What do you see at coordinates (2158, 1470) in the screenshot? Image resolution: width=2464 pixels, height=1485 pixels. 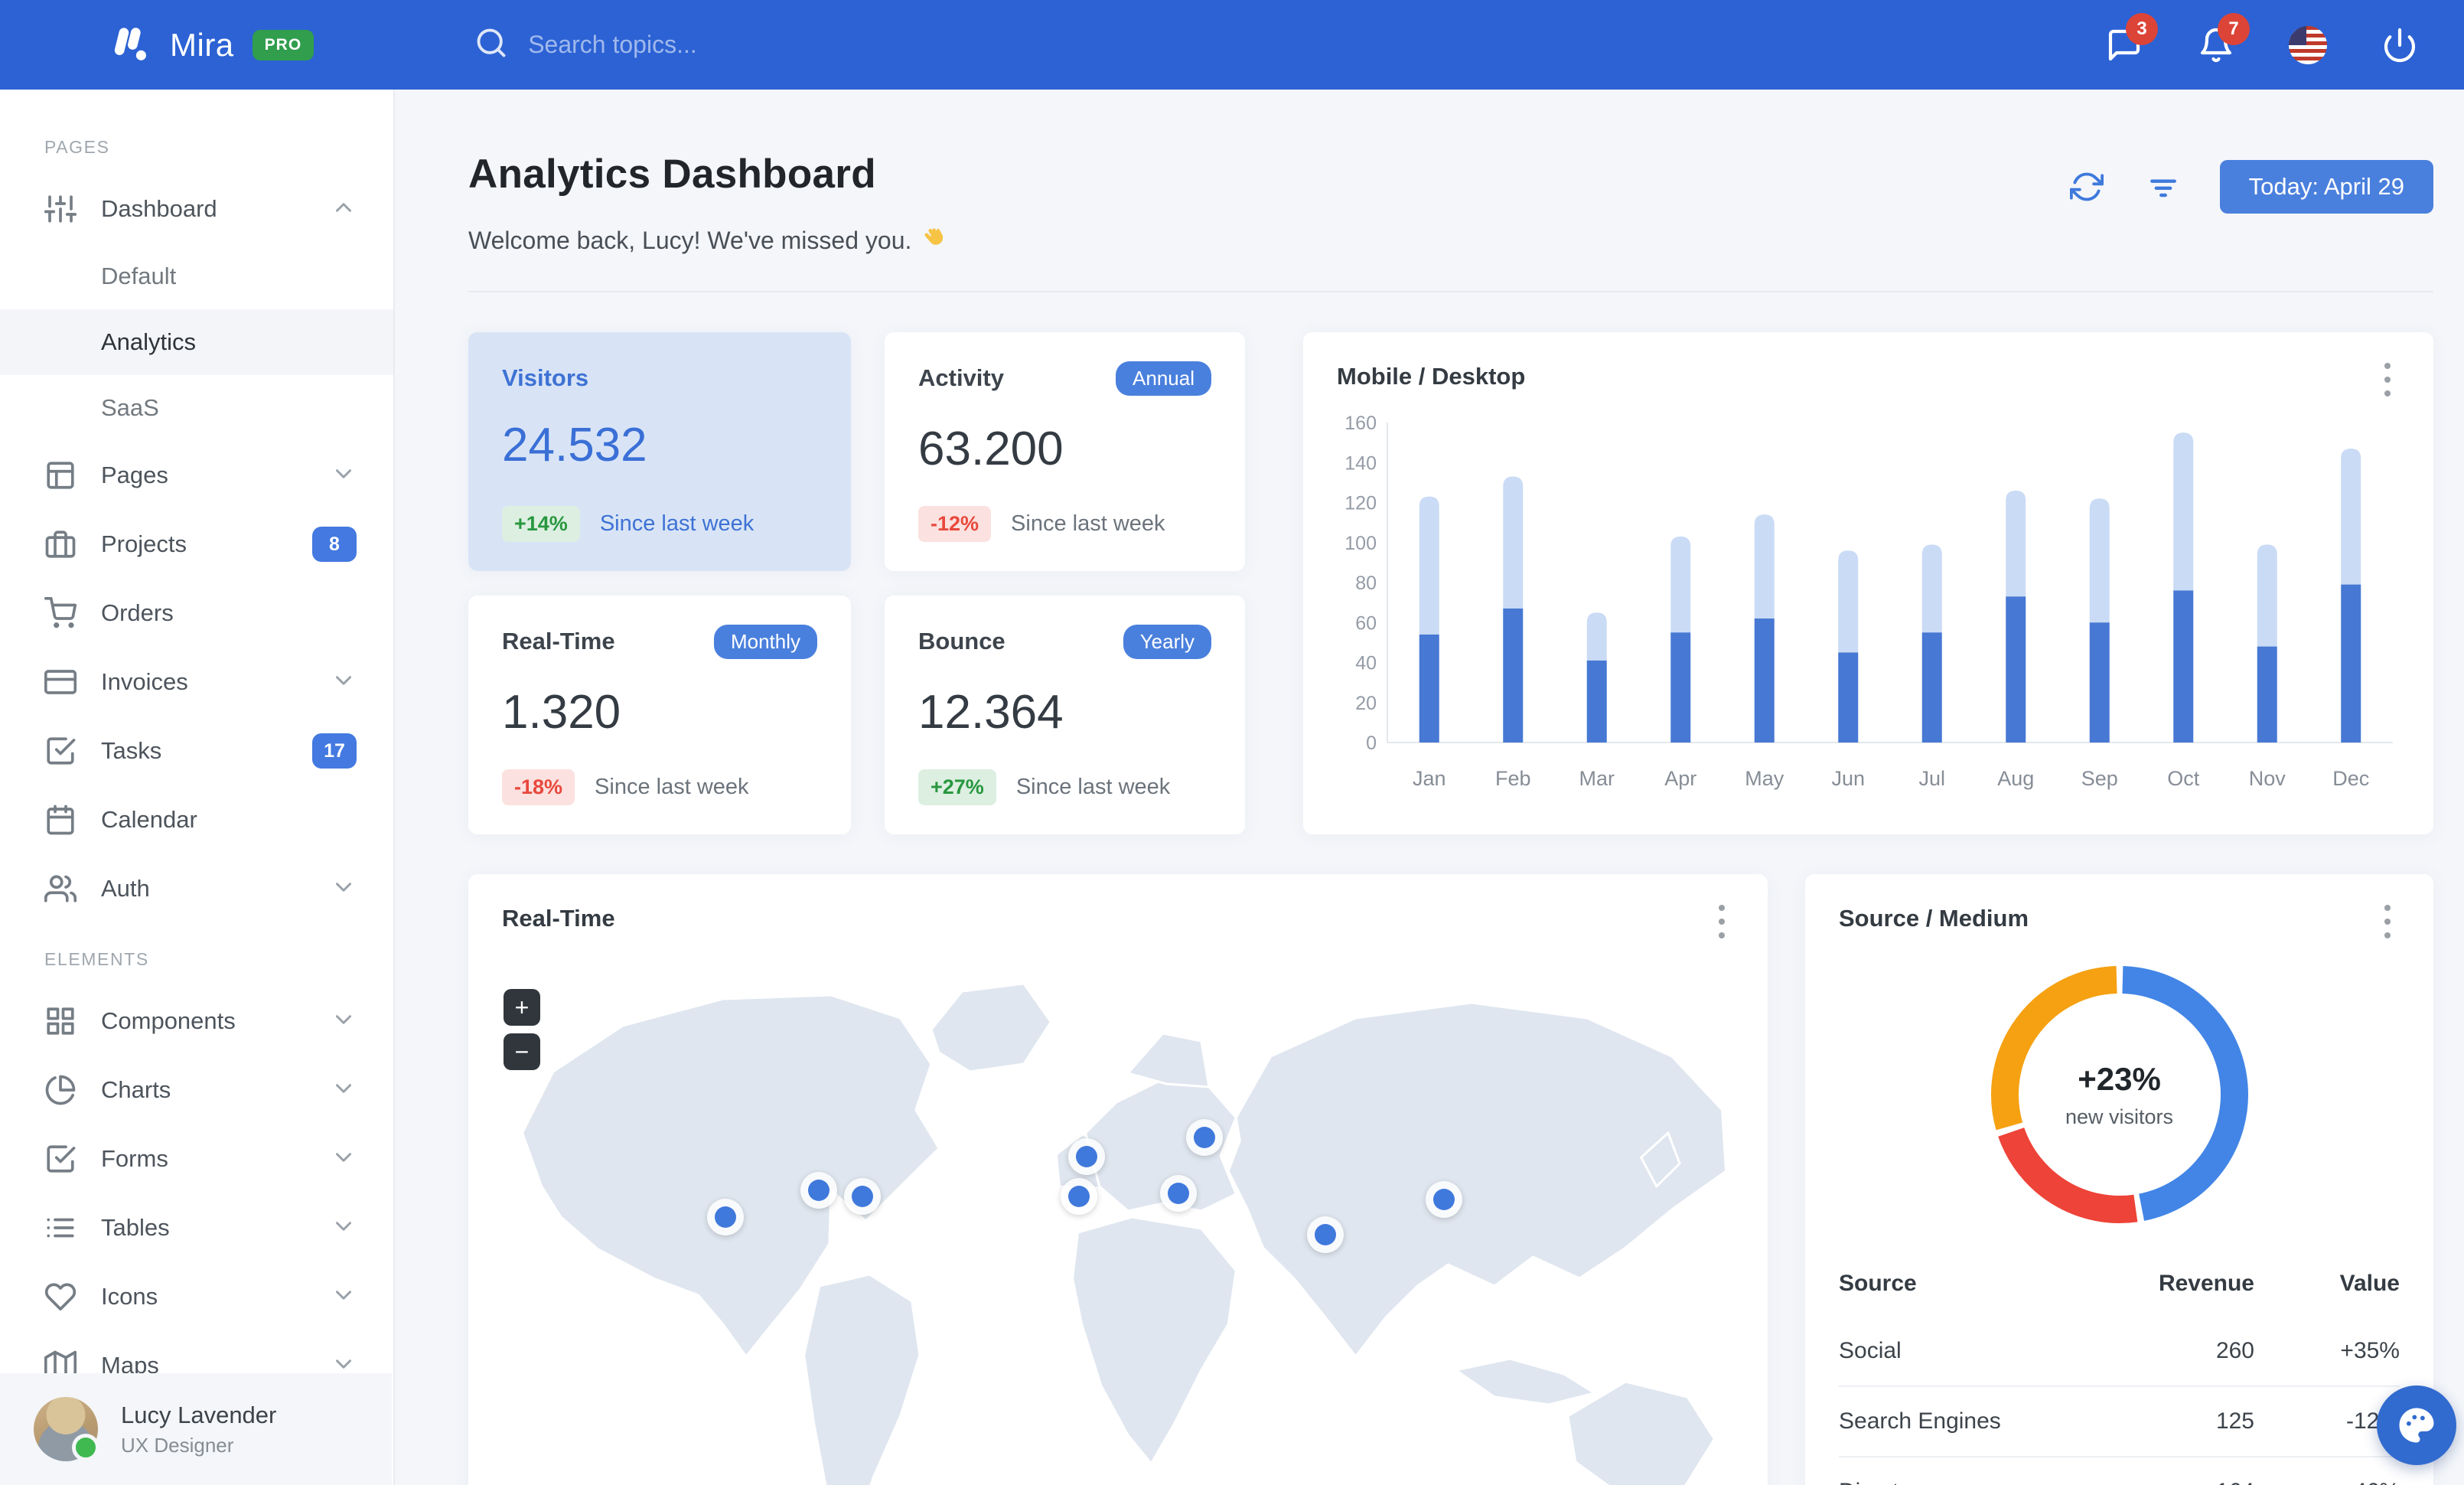 I see `cell-revenue: 164` at bounding box center [2158, 1470].